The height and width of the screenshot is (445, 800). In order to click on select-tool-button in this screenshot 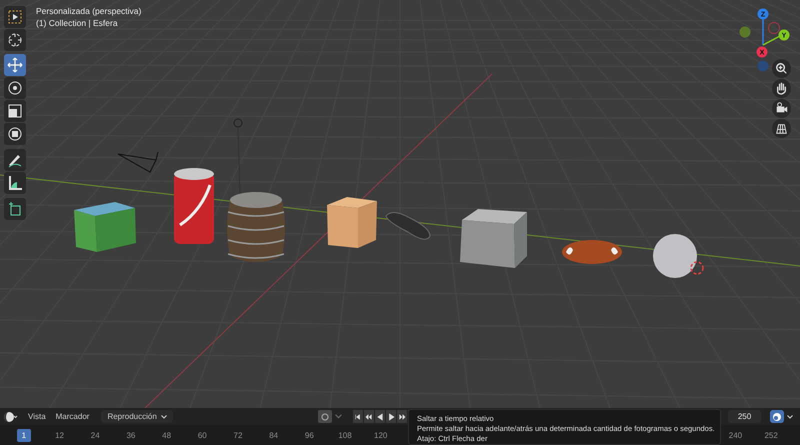, I will do `click(15, 17)`.